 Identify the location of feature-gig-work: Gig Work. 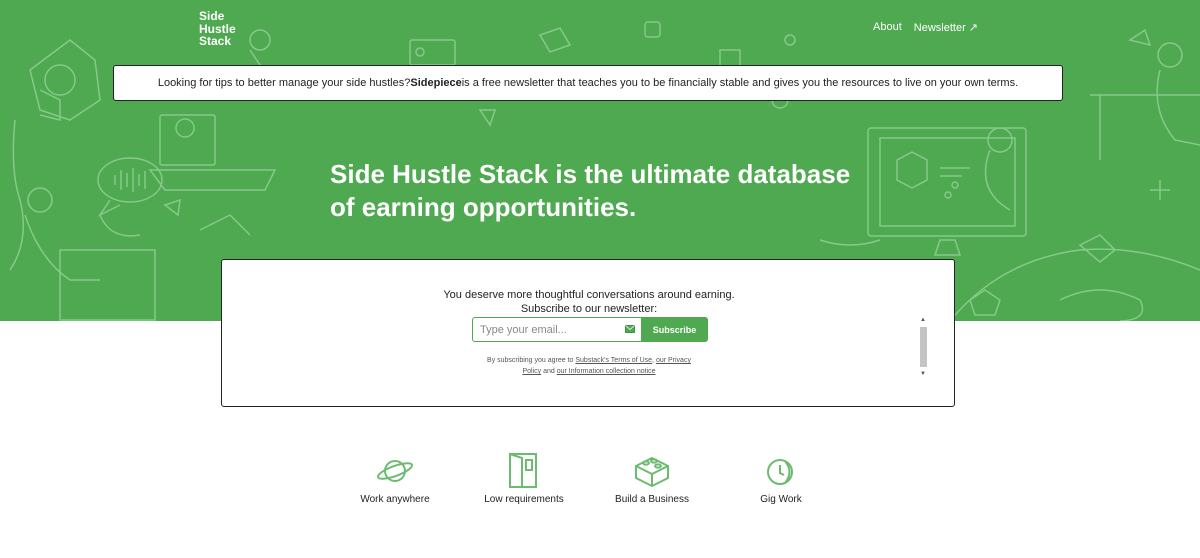
(781, 478).